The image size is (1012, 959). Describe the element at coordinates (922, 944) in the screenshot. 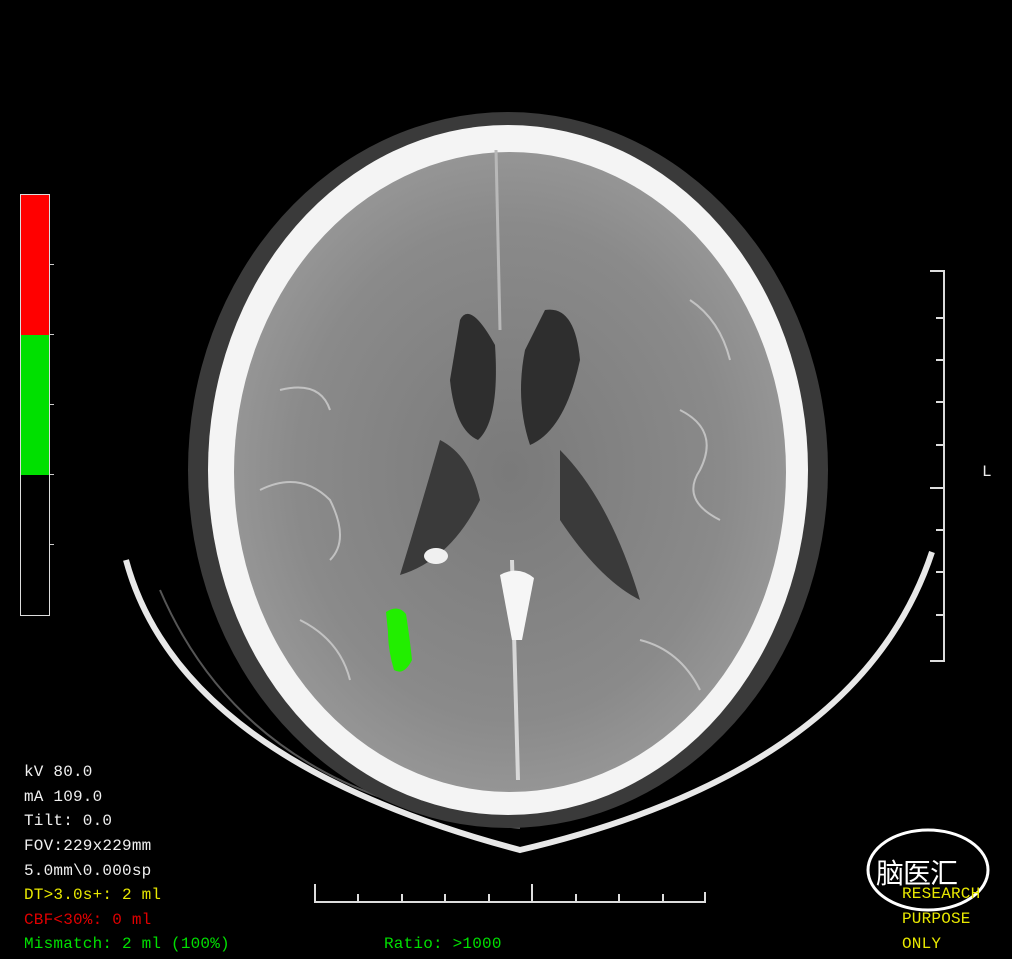

I see `research-notice-line3: ONLY` at that location.